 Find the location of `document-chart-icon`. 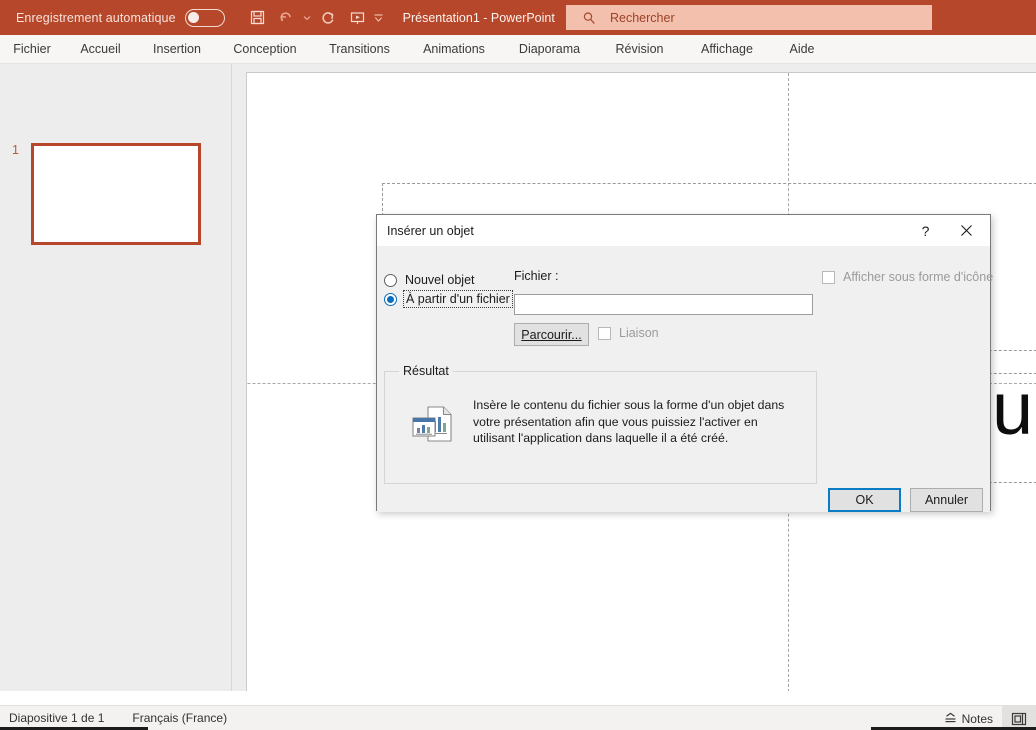

document-chart-icon is located at coordinates (432, 424).